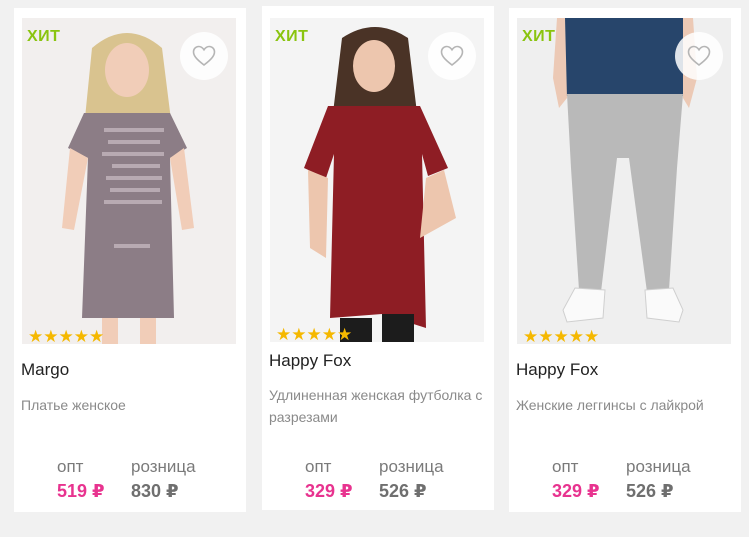  Describe the element at coordinates (132, 405) in the screenshot. I see `product-description: Платье женское` at that location.